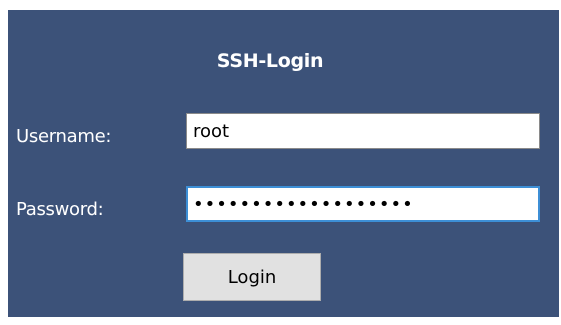 This screenshot has height=325, width=561. What do you see at coordinates (252, 277) in the screenshot?
I see `login-button: Login` at bounding box center [252, 277].